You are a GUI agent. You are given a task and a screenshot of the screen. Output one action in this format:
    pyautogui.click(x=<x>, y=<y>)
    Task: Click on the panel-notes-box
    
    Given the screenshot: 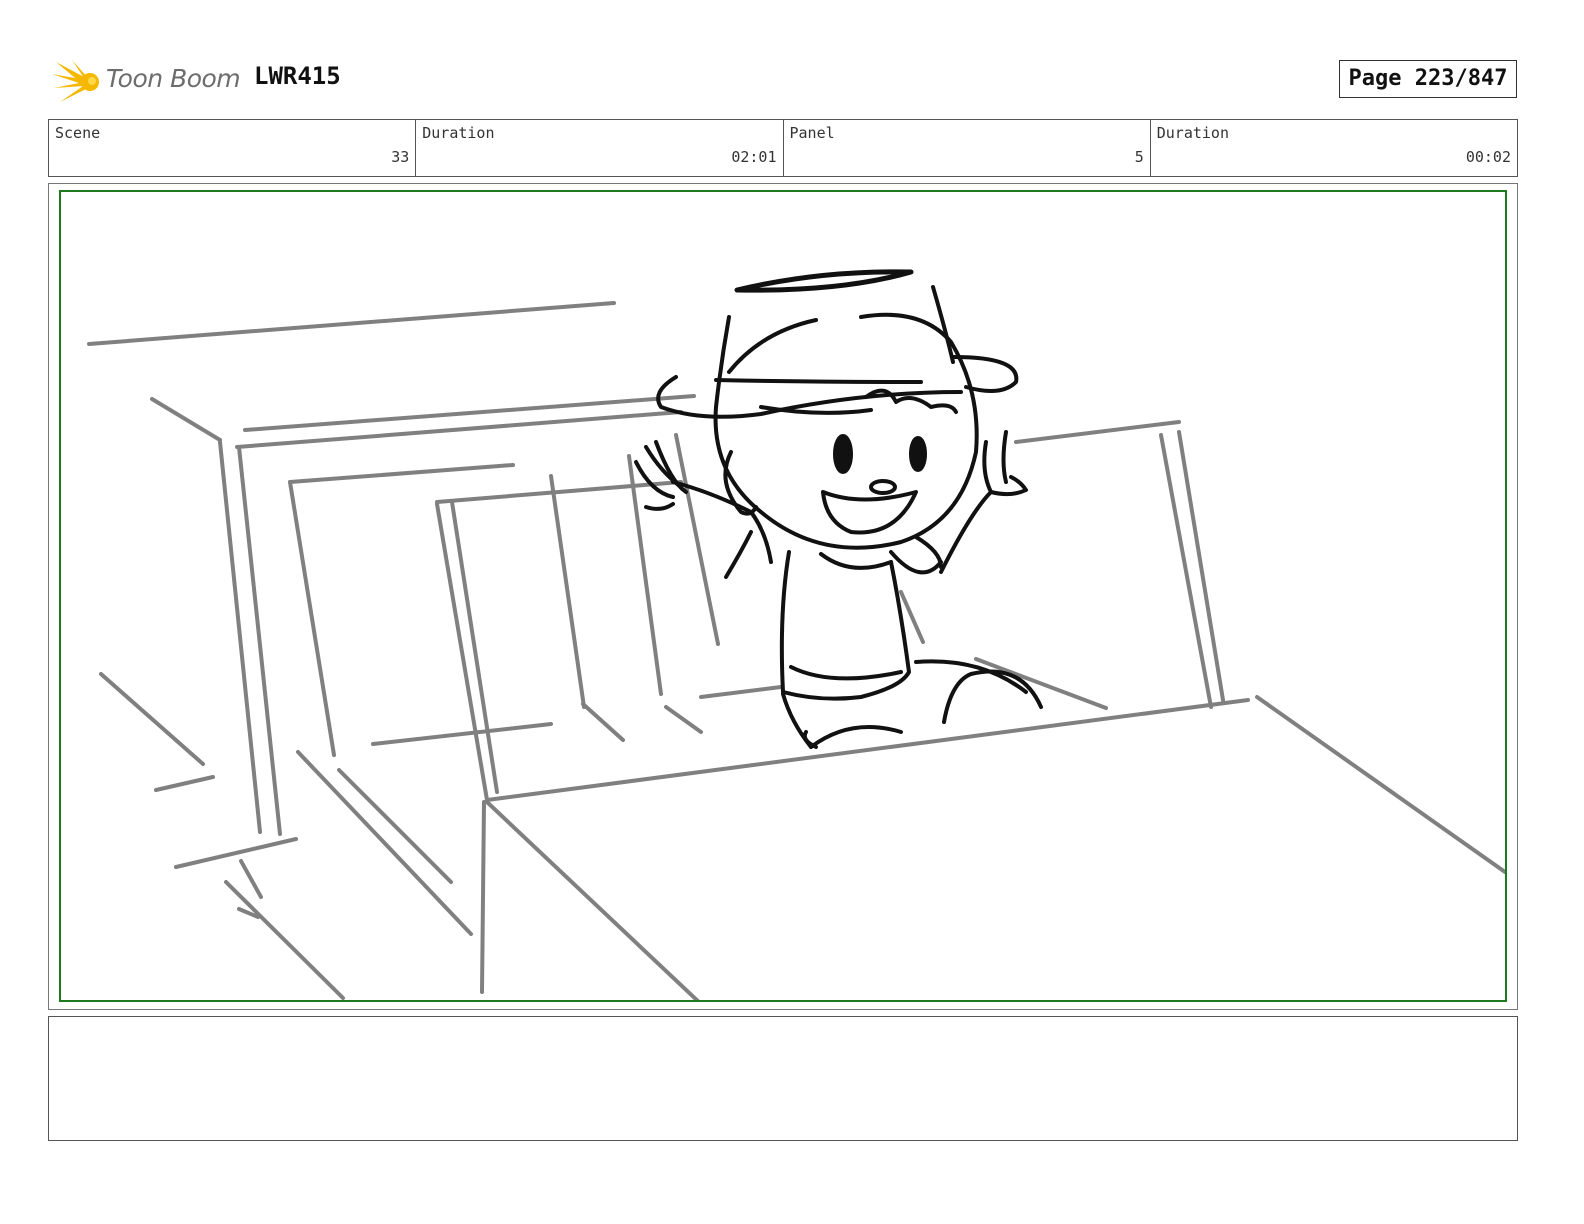 What is the action you would take?
    pyautogui.click(x=783, y=1078)
    